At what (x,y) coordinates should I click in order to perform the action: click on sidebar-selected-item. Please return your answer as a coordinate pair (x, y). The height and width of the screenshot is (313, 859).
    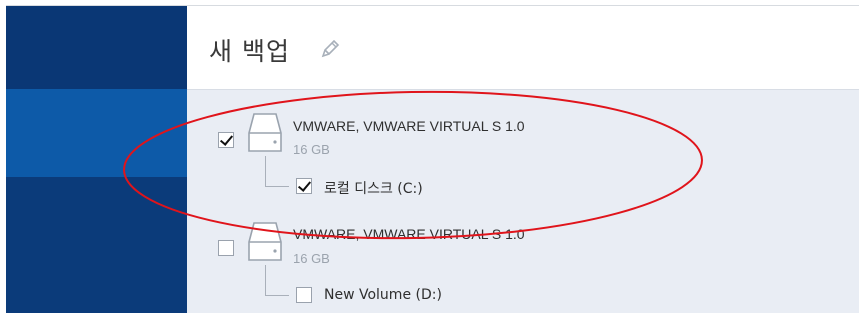
    Looking at the image, I should click on (96, 133).